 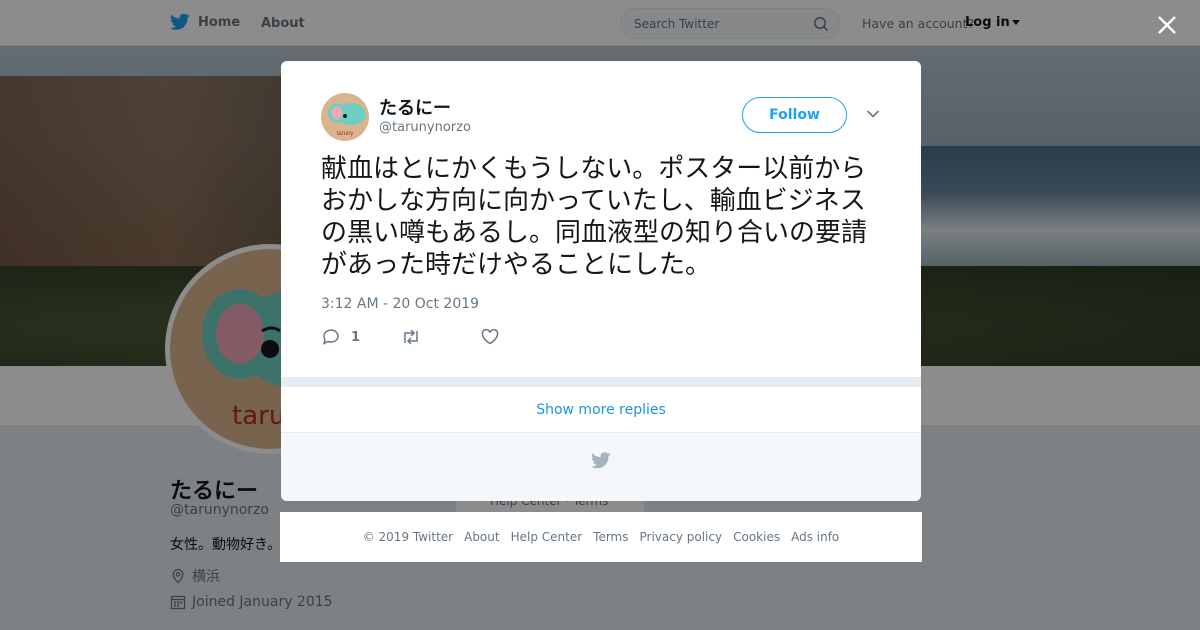 What do you see at coordinates (681, 537) in the screenshot?
I see `footer-link-privacy: Privacy policy` at bounding box center [681, 537].